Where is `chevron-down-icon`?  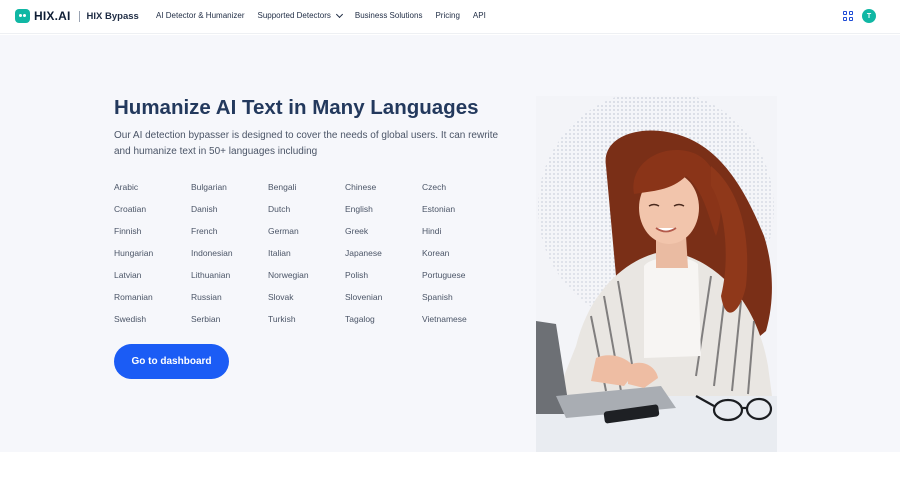 chevron-down-icon is located at coordinates (339, 14).